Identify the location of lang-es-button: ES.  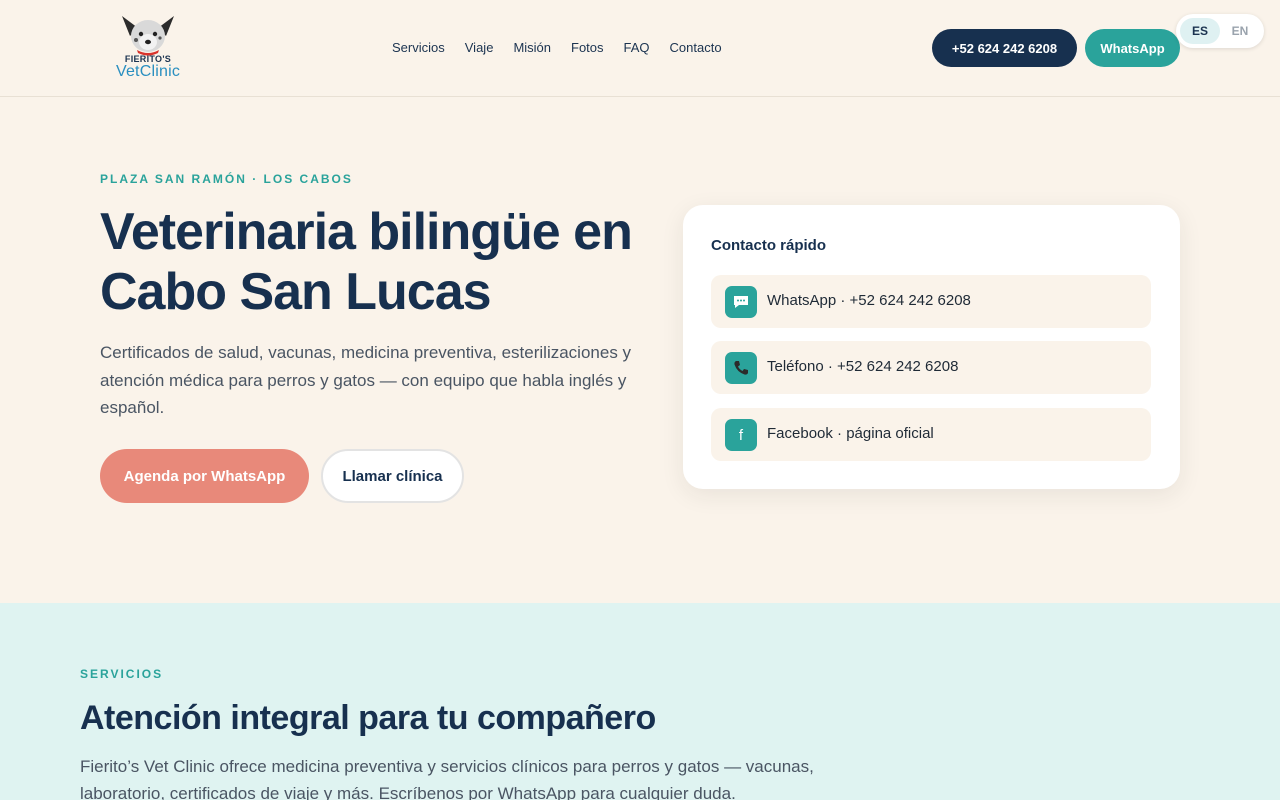
(1200, 31).